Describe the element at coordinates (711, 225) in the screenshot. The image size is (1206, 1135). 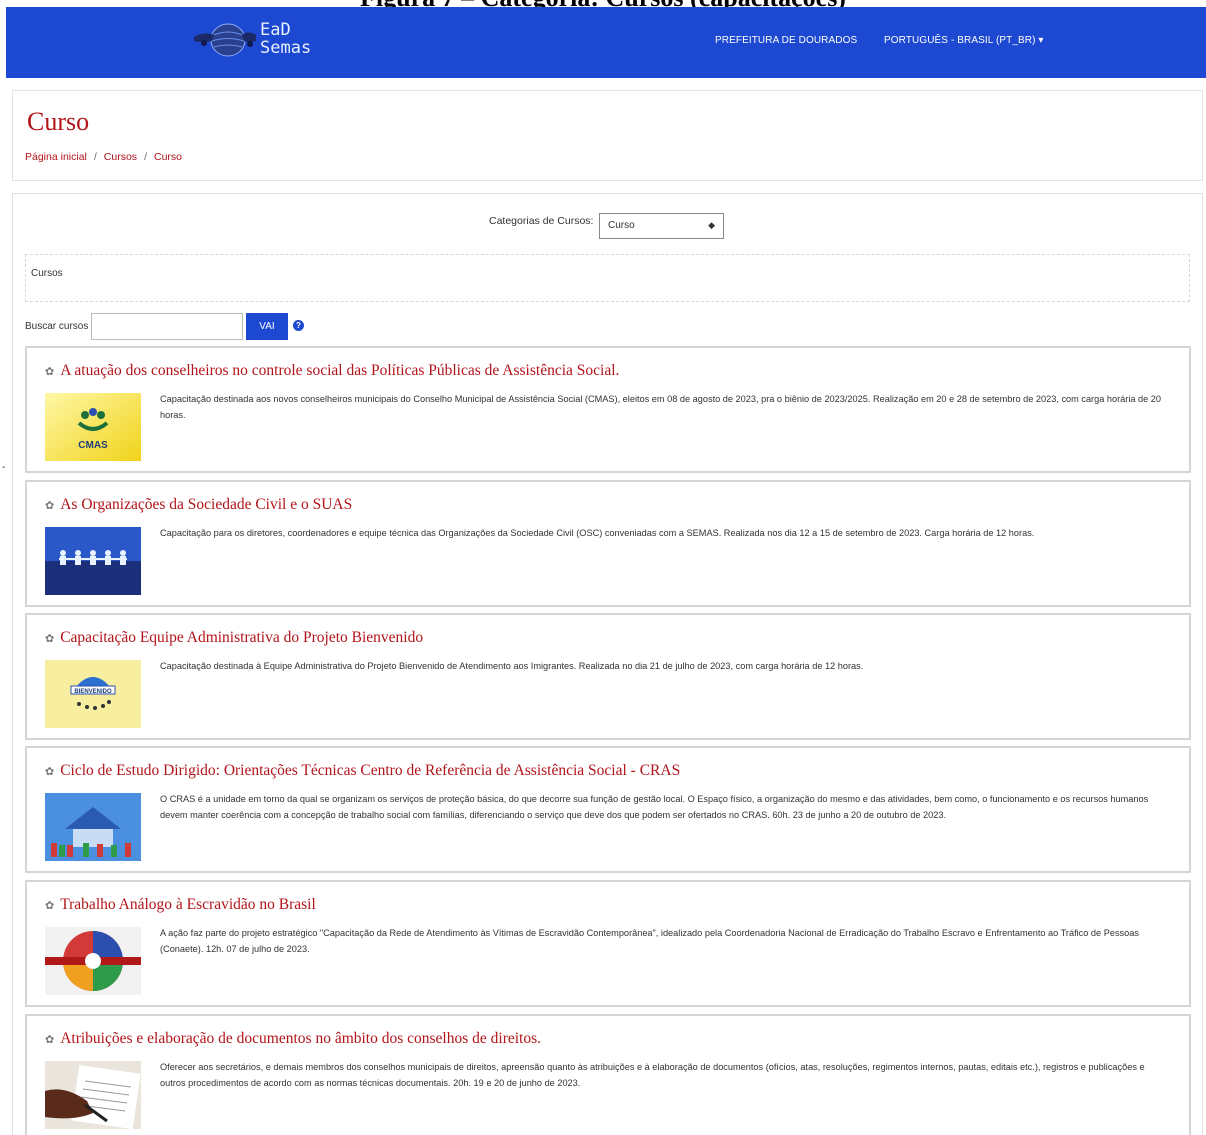
I see `select-arrows-icon: ◆` at that location.